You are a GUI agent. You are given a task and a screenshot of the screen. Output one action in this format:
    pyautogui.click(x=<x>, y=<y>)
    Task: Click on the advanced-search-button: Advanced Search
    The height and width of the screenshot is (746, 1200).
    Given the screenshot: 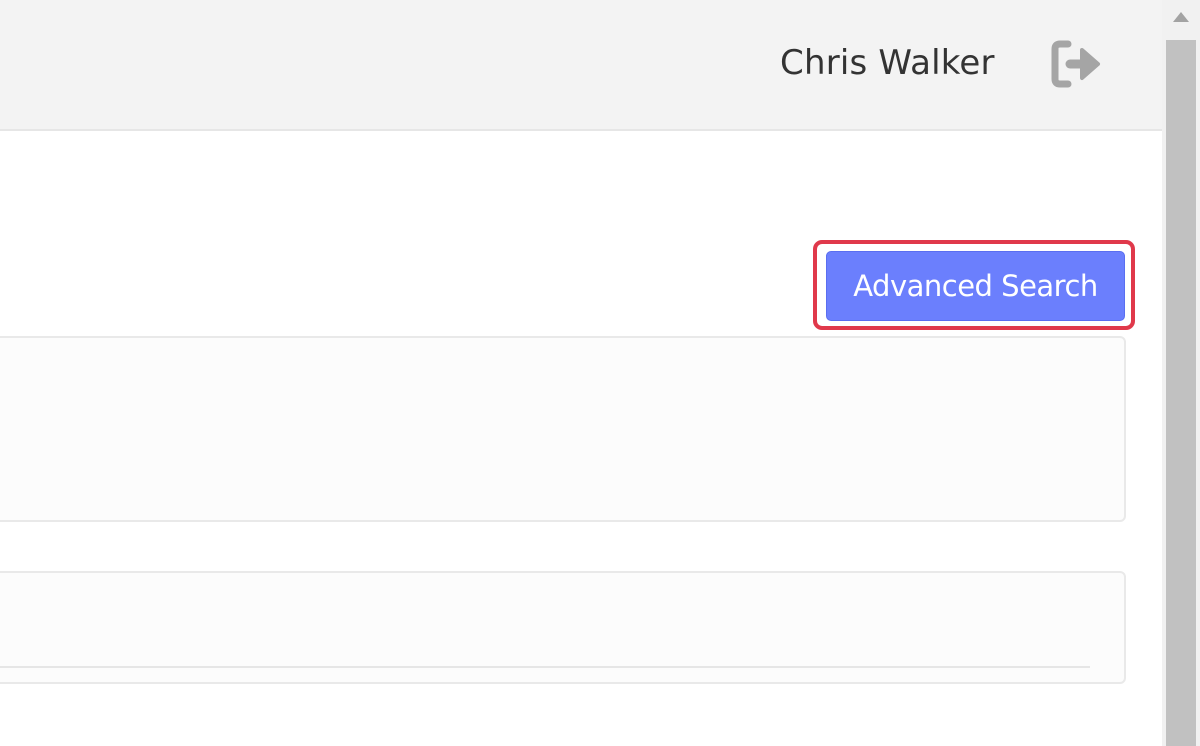 What is the action you would take?
    pyautogui.click(x=975, y=286)
    